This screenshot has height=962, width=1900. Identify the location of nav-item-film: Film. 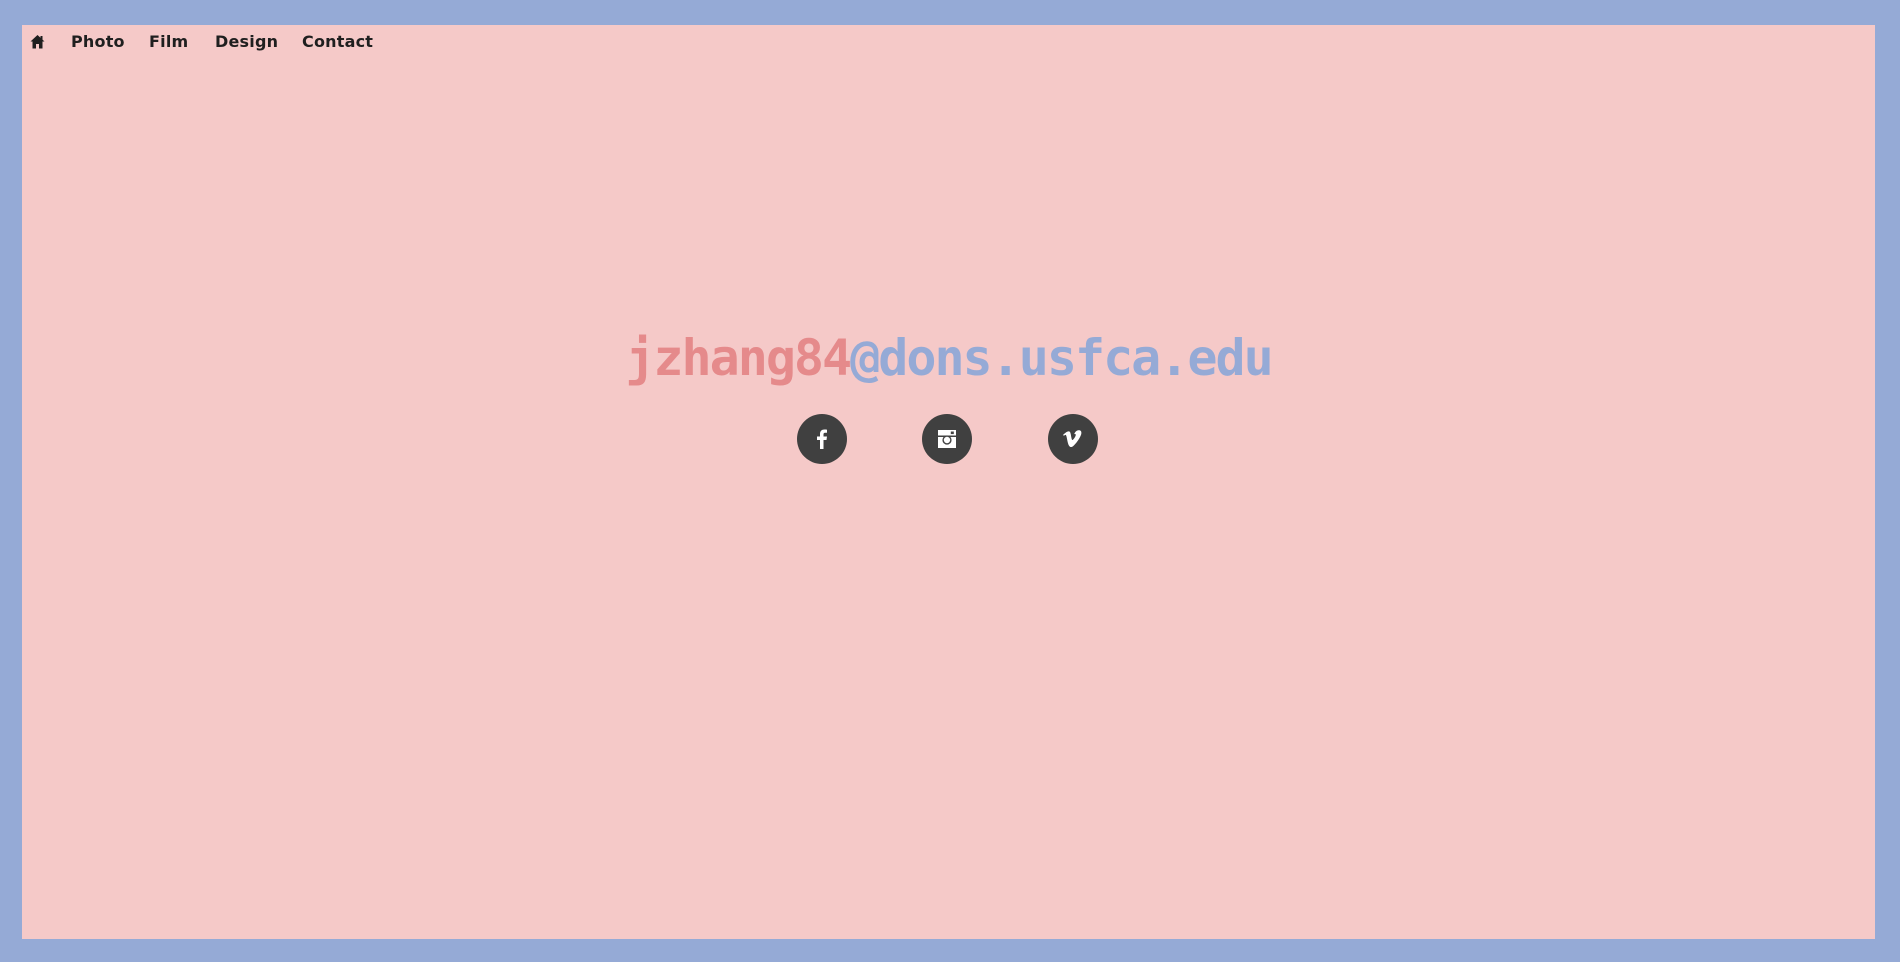
(168, 41).